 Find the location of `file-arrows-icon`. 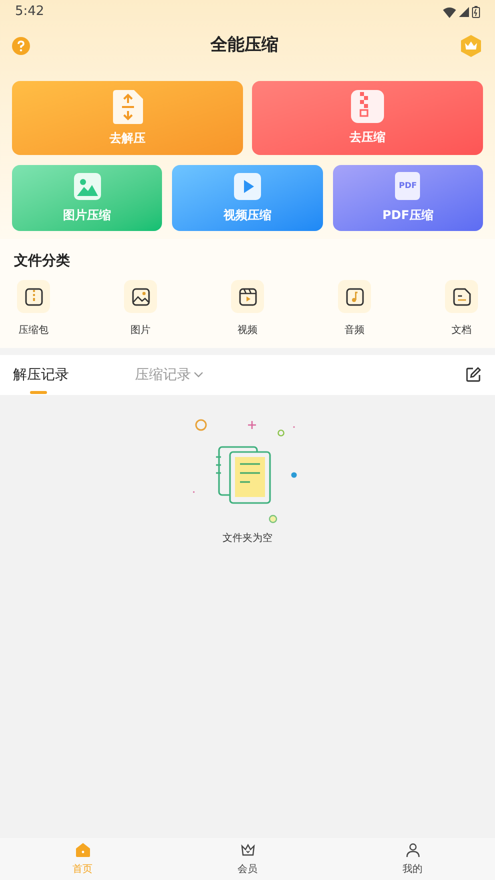

file-arrows-icon is located at coordinates (127, 107).